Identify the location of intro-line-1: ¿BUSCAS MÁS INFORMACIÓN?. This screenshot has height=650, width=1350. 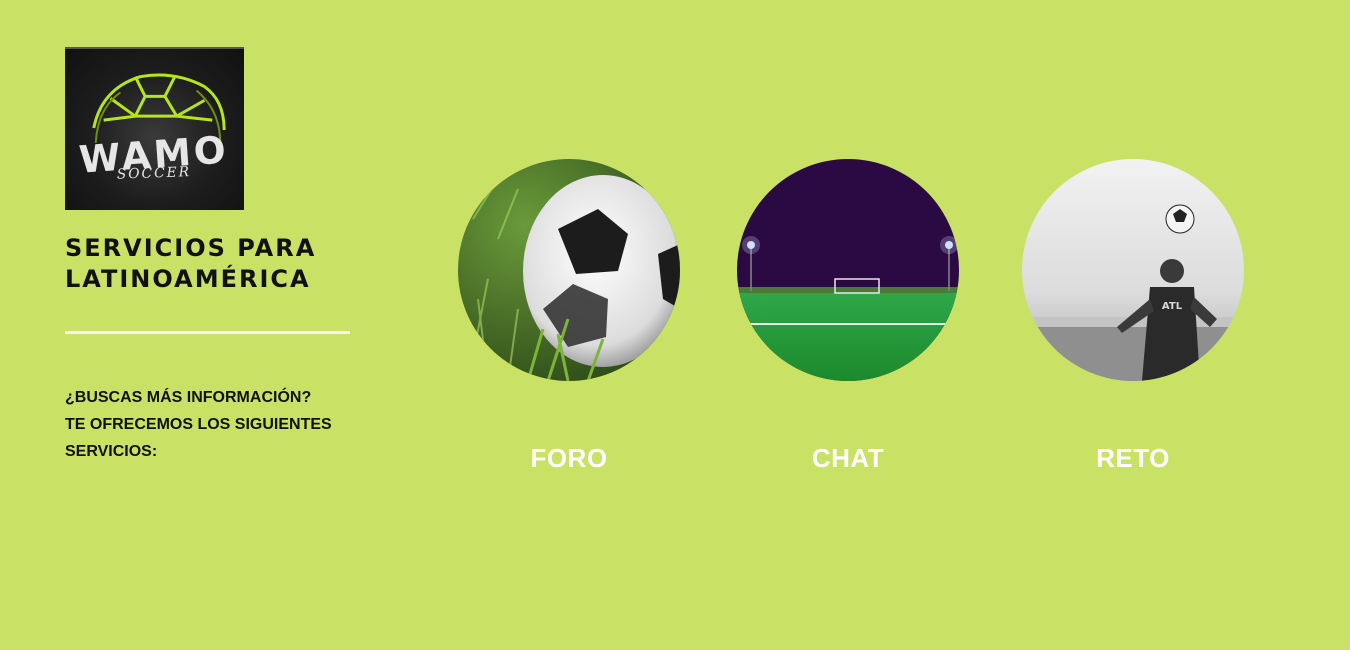
(188, 397).